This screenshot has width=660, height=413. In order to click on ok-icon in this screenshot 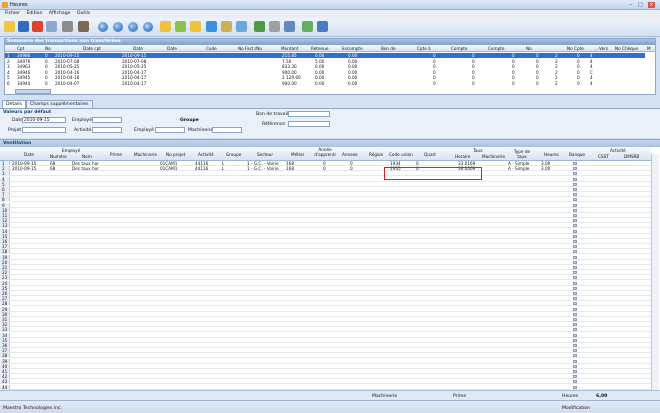, I will do `click(307, 26)`.